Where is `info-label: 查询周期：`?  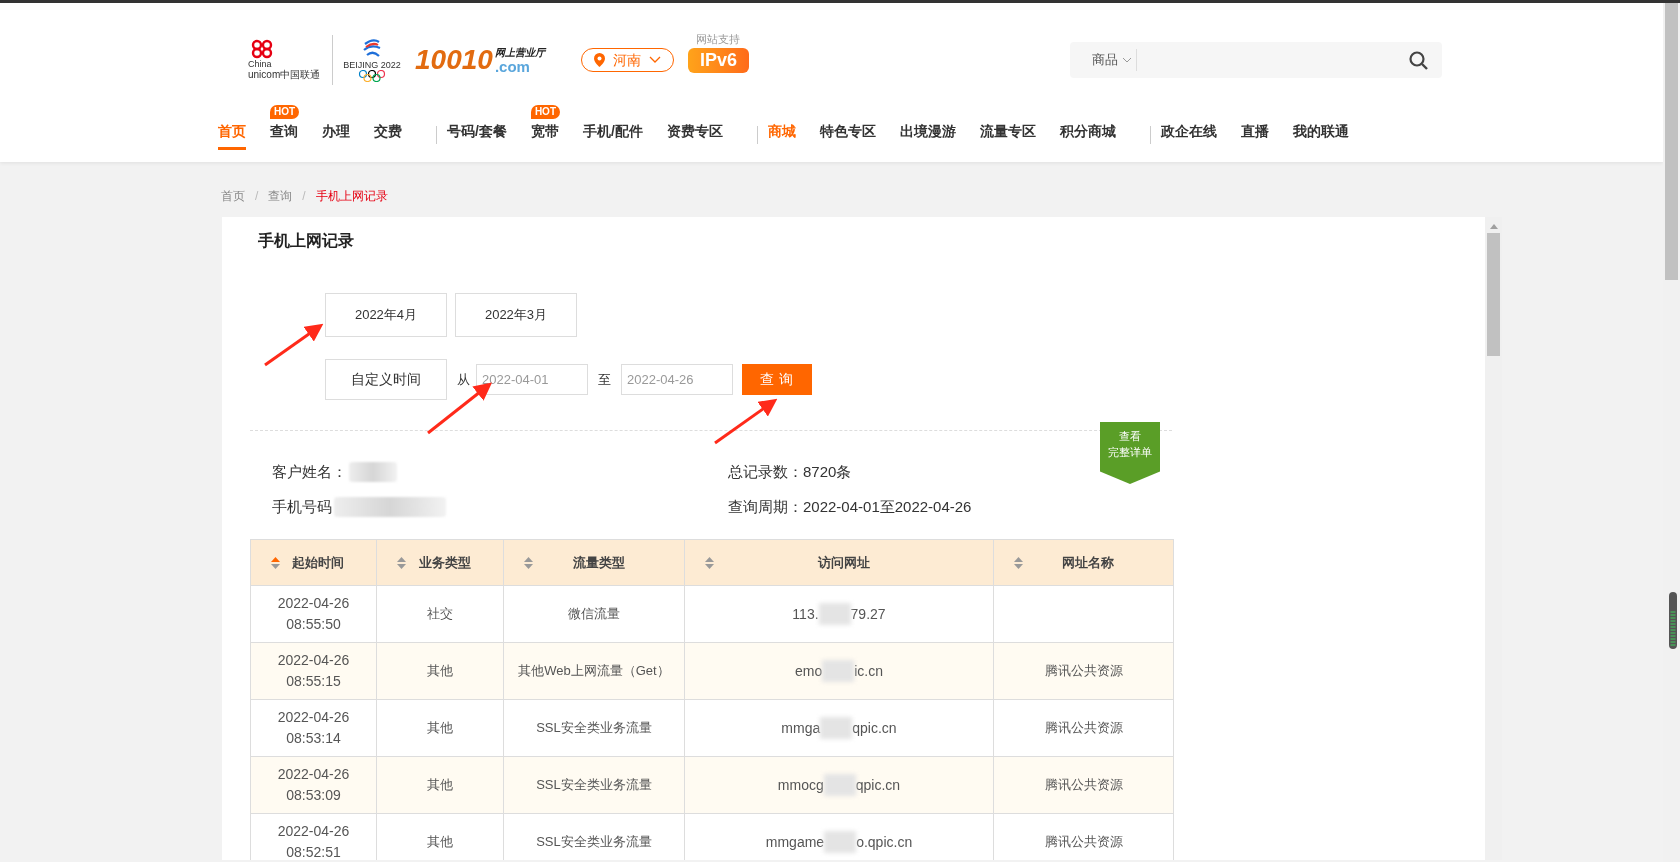
info-label: 查询周期： is located at coordinates (765, 506).